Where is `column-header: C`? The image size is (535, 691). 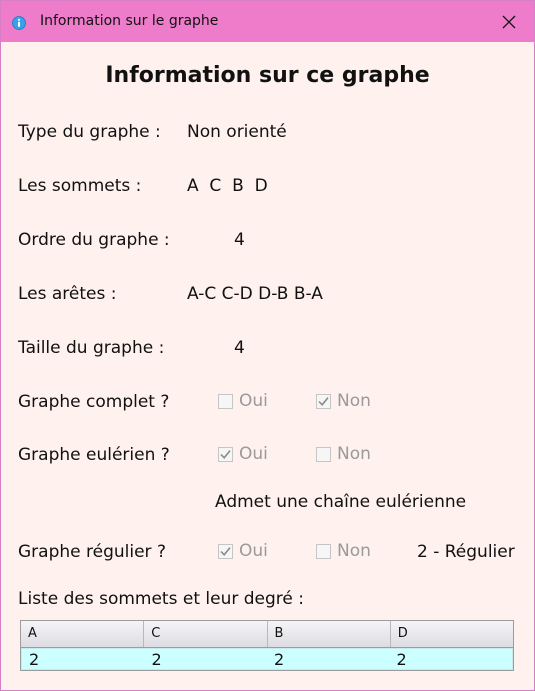 column-header: C is located at coordinates (206, 634).